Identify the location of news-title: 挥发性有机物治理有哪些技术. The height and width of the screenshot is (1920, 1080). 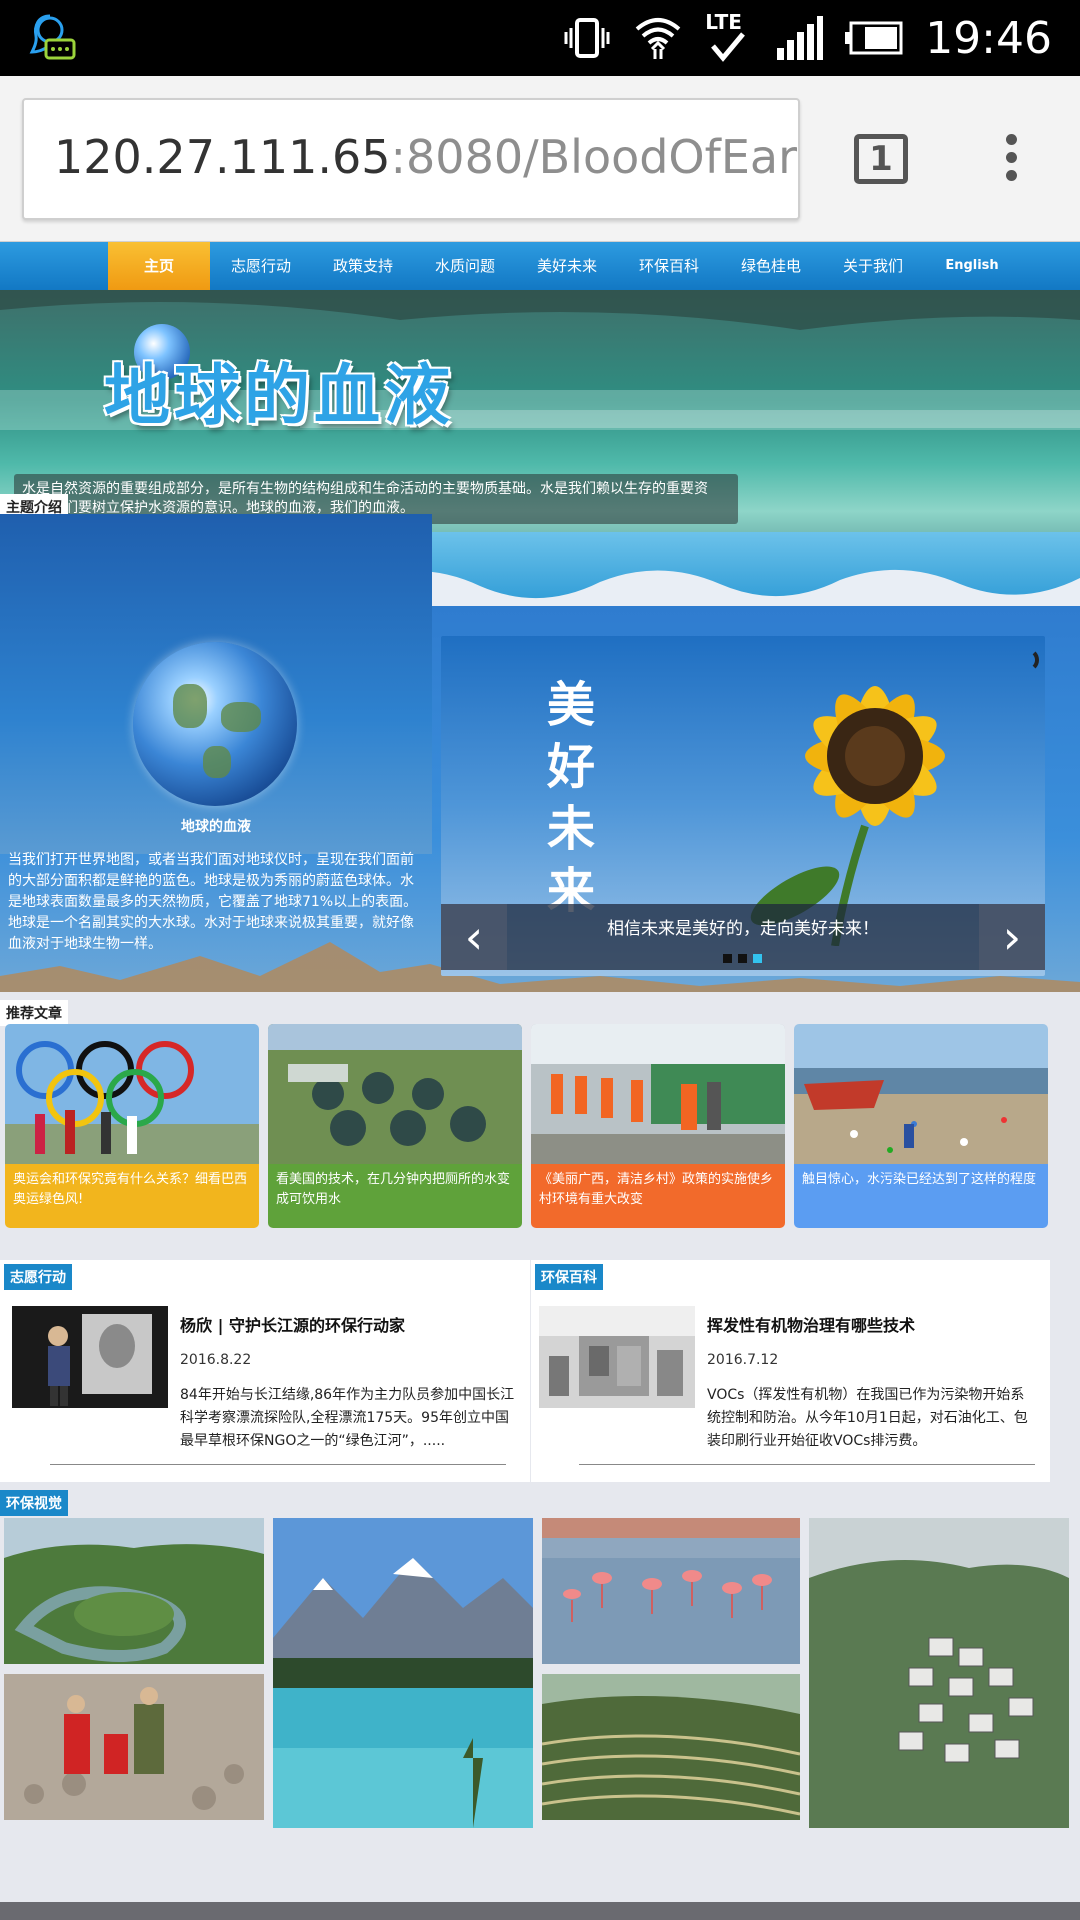
(811, 1324).